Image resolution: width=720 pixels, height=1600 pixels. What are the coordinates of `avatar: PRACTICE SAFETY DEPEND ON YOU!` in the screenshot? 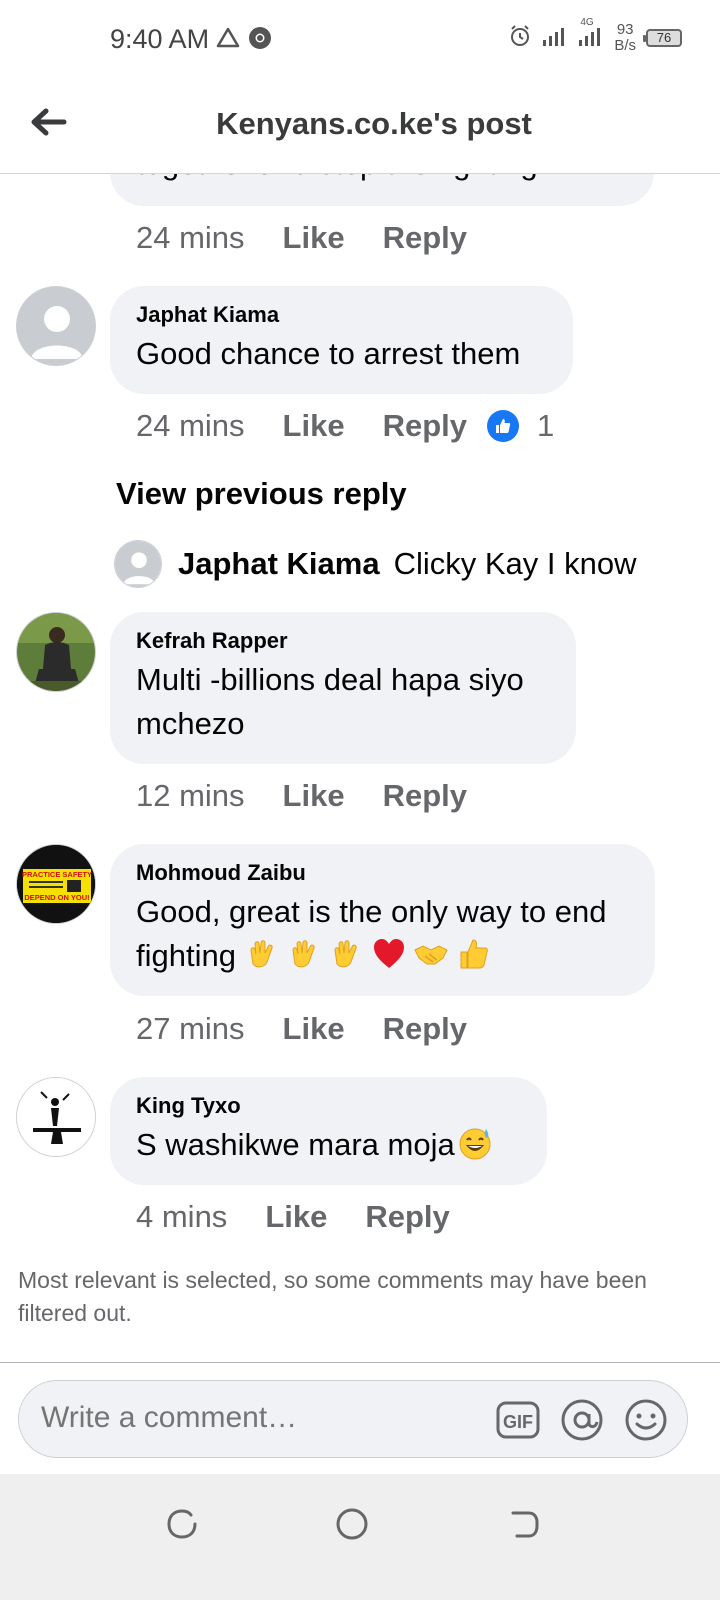 It's located at (56, 884).